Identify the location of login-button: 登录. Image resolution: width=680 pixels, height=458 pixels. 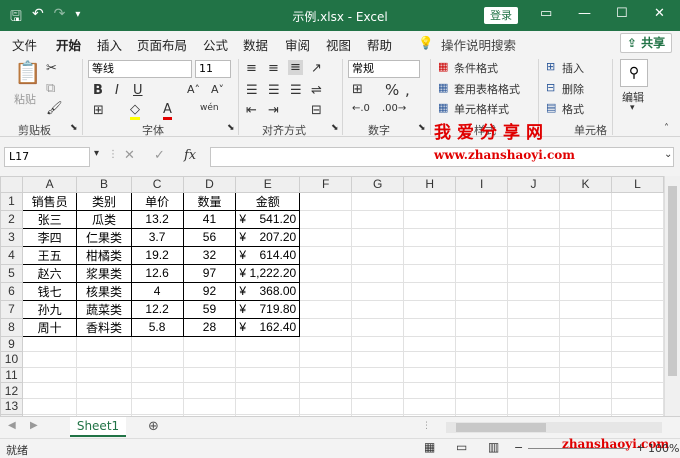
(501, 15).